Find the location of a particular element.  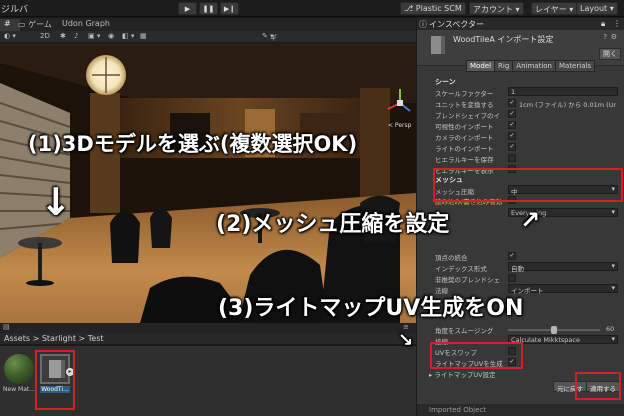

up-right-arrow-icon: ↗ is located at coordinates (530, 220).